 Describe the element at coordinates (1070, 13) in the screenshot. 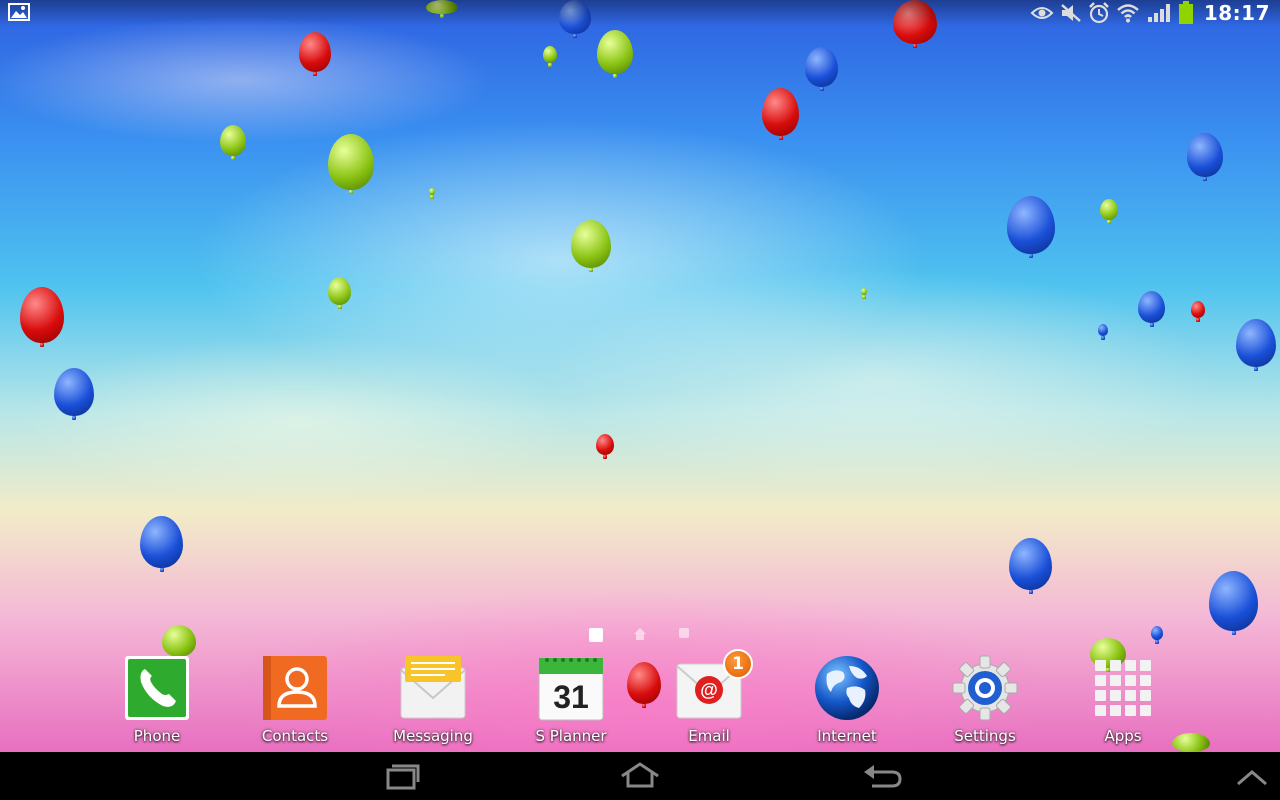

I see `mute-icon` at that location.